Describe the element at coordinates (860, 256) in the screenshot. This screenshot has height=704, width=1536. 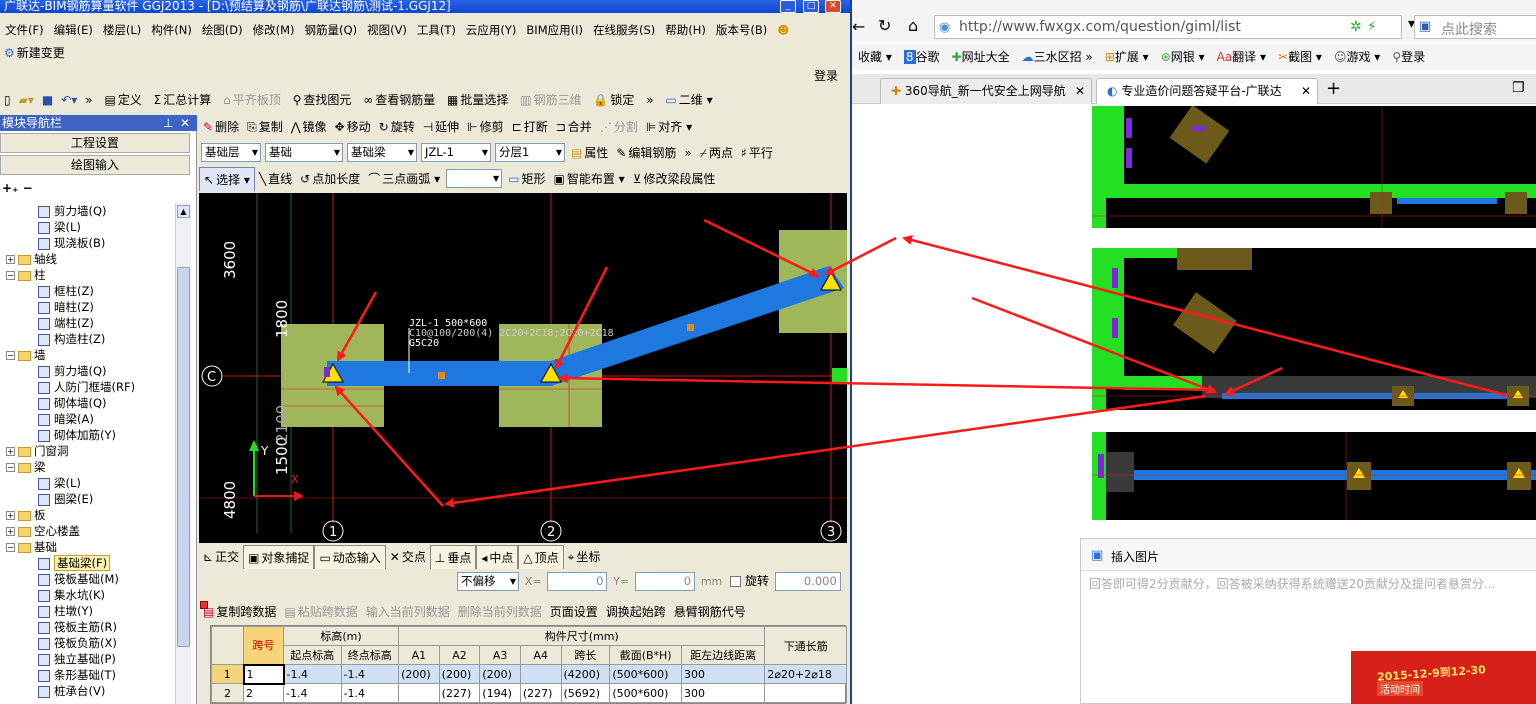
I see `arrow-from-browser-top` at that location.